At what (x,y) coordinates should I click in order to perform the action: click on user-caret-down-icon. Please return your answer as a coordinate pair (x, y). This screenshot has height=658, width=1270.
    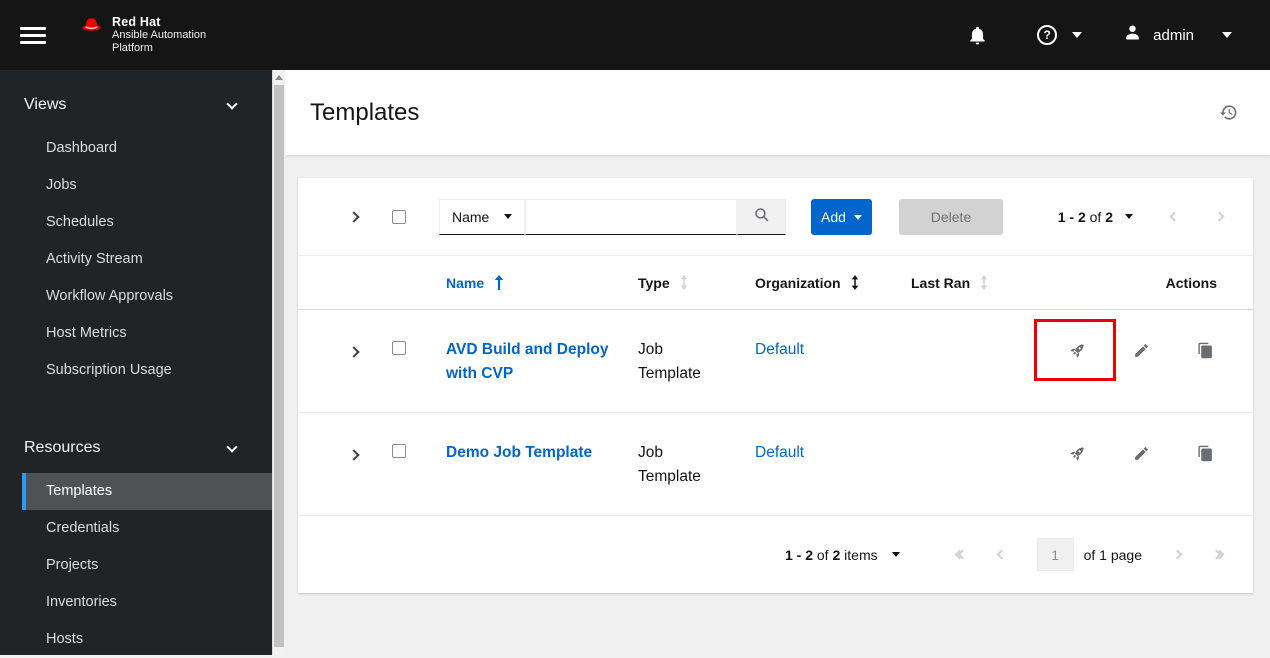
    Looking at the image, I should click on (1227, 35).